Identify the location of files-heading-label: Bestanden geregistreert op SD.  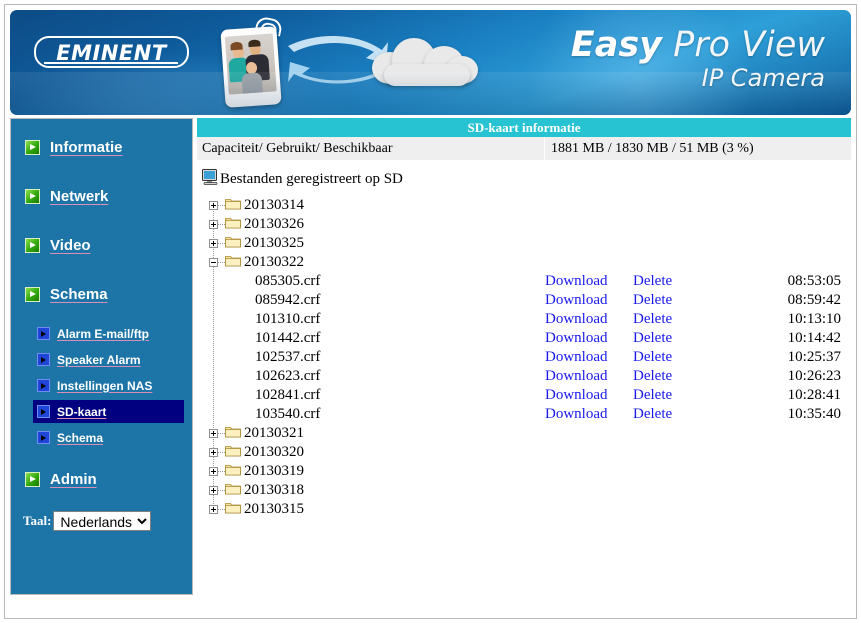
(311, 179).